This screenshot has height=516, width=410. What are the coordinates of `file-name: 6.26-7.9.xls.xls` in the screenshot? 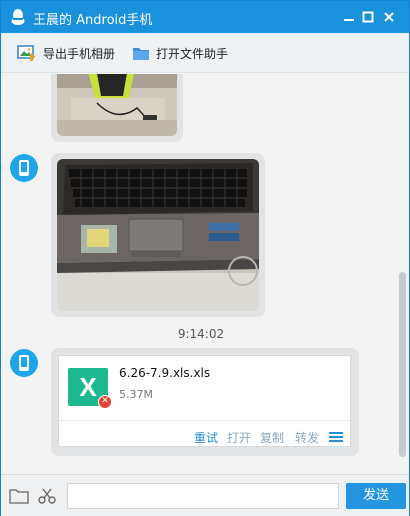 It's located at (165, 373).